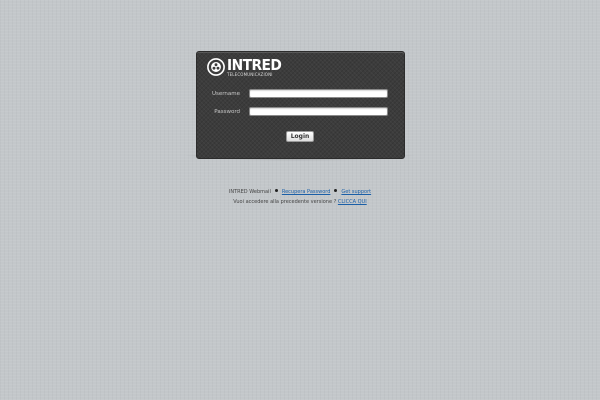  What do you see at coordinates (285, 202) in the screenshot?
I see `old-version-text: Vuoi accedere alla precedente versione ?` at bounding box center [285, 202].